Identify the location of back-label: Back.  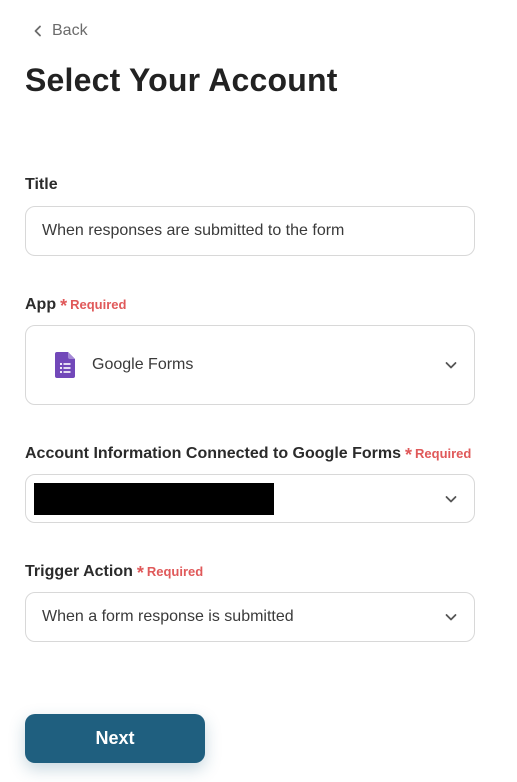
(70, 30).